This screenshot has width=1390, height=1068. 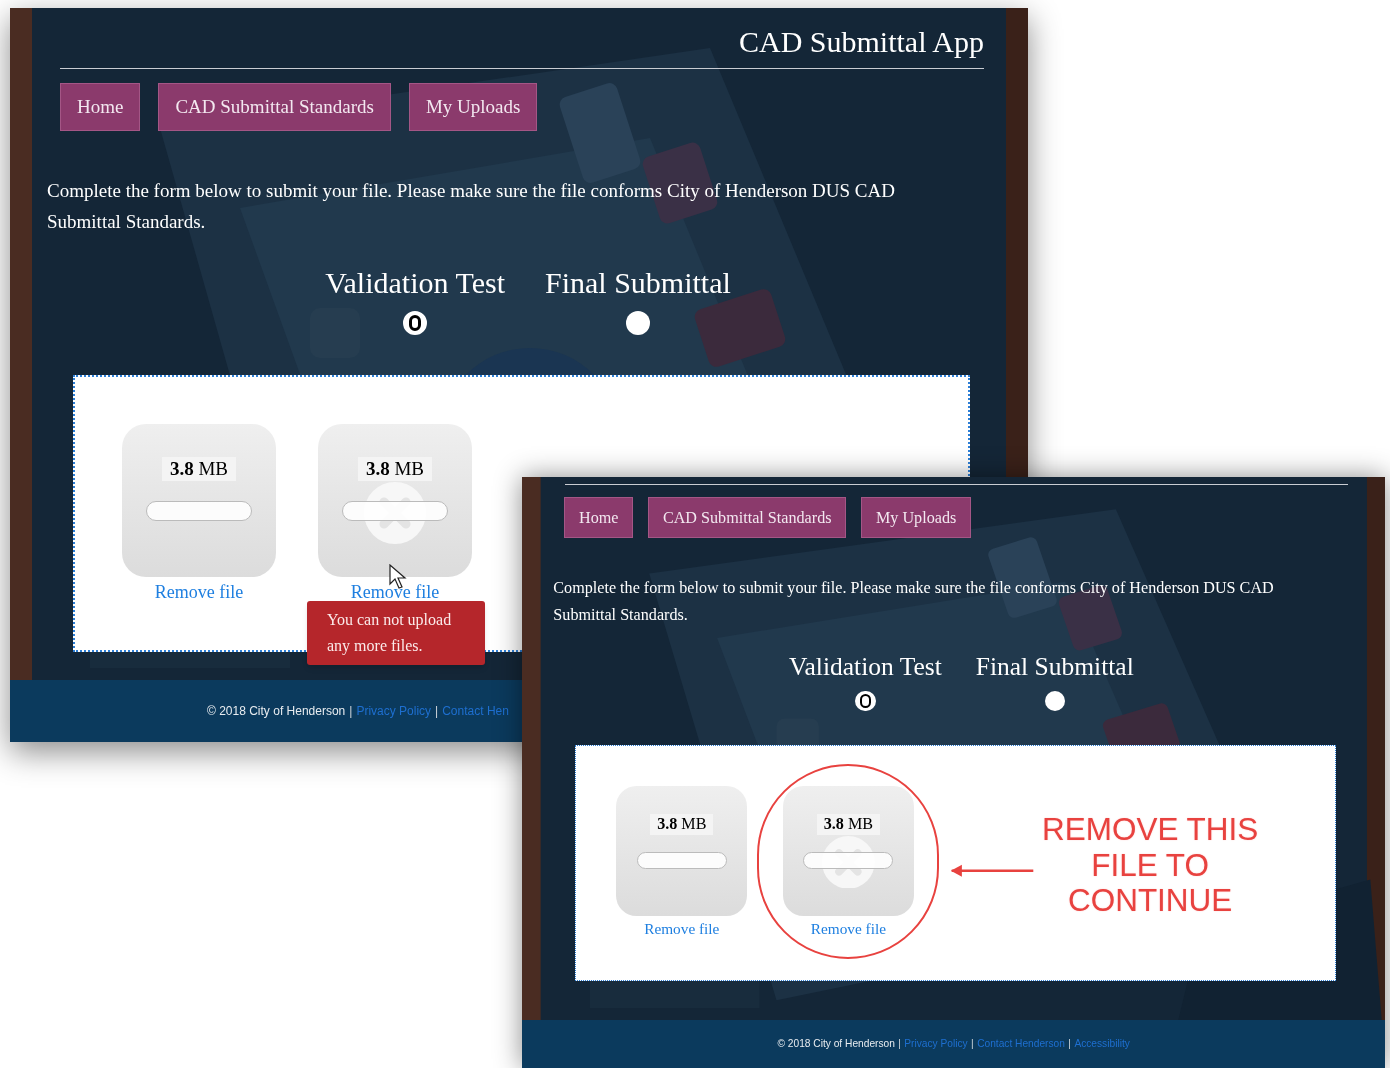 I want to click on footer-link: Accessibility, so click(x=1102, y=1044).